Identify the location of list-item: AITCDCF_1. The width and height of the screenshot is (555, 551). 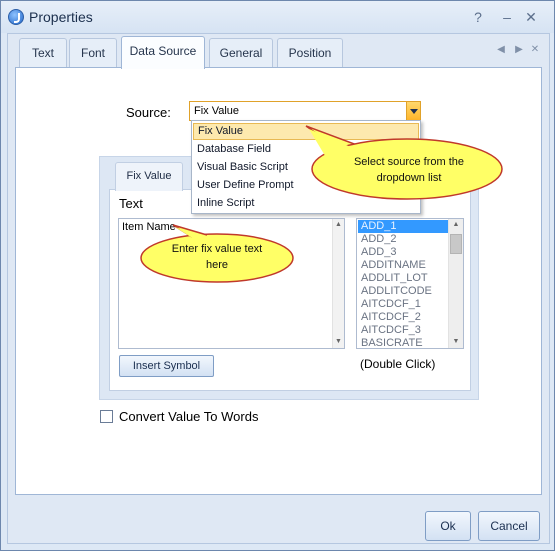
(403, 304).